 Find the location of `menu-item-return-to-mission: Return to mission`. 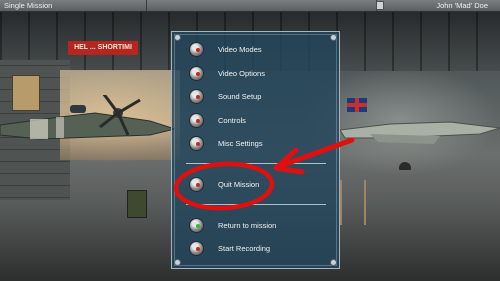

menu-item-return-to-mission: Return to mission is located at coordinates (260, 226).